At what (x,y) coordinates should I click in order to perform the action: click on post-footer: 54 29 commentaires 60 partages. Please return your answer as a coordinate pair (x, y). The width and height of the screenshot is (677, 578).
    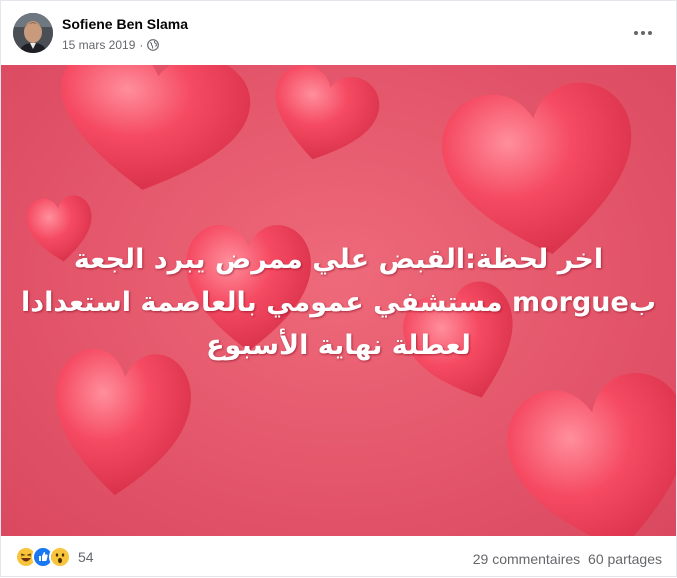
    Looking at the image, I should click on (338, 558).